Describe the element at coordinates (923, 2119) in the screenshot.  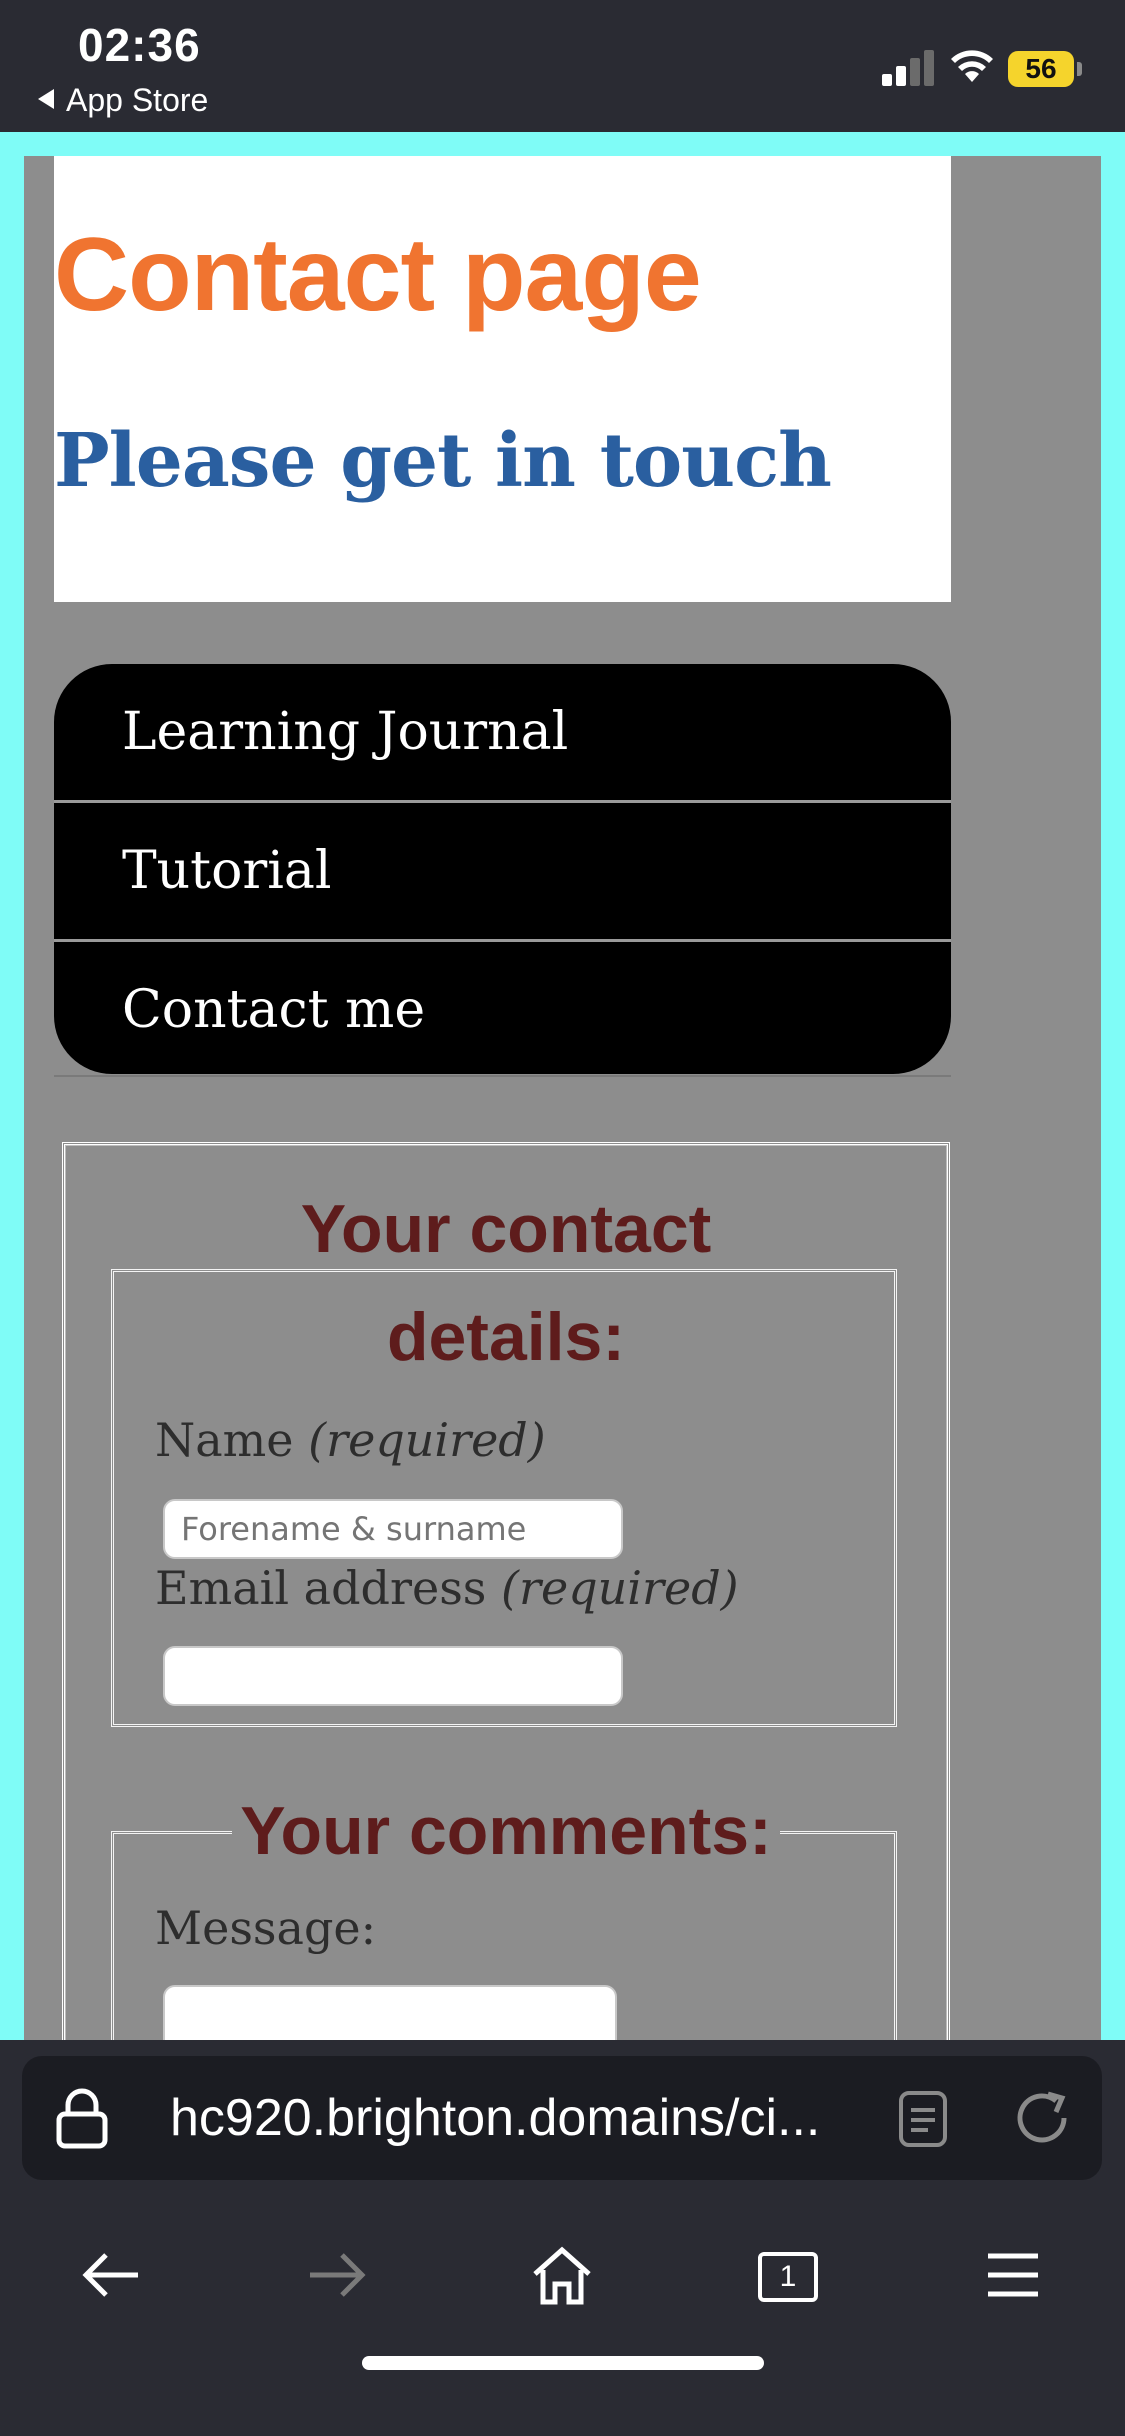
I see `reader-mode-icon` at that location.